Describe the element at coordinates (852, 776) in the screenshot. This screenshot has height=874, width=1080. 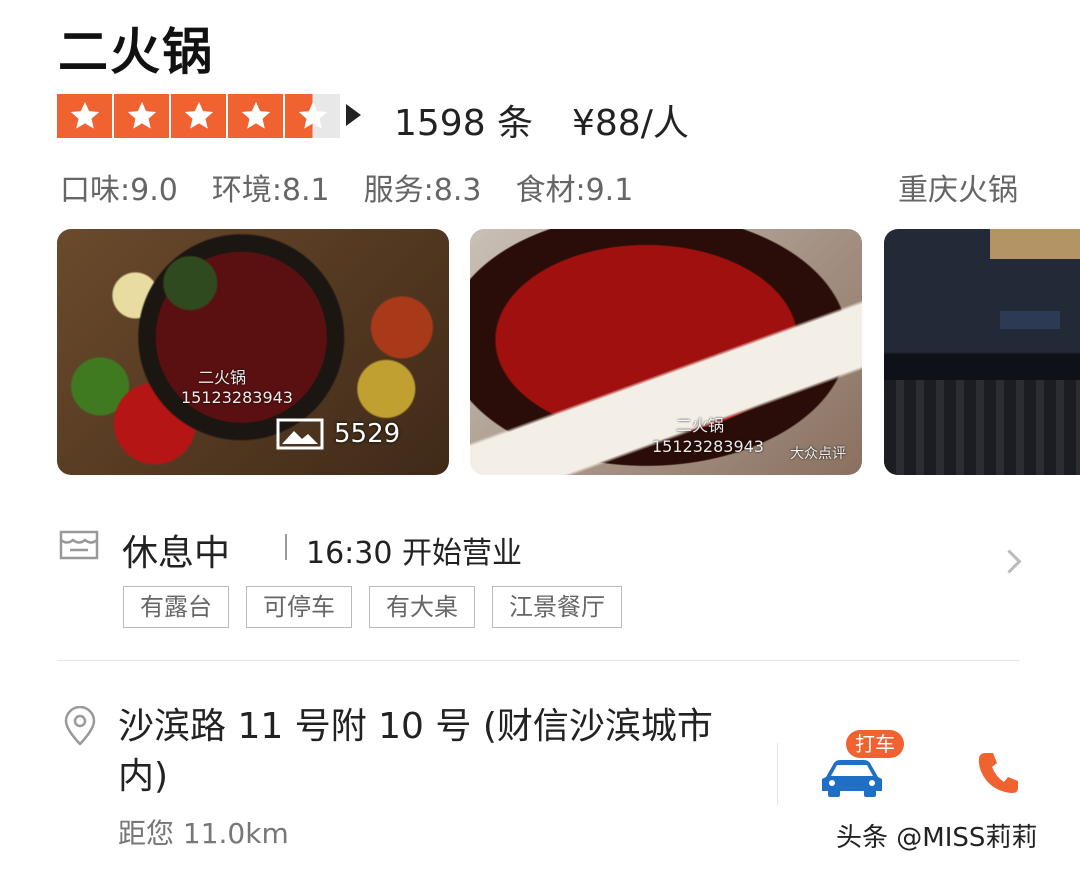
I see `taxi-car-icon` at that location.